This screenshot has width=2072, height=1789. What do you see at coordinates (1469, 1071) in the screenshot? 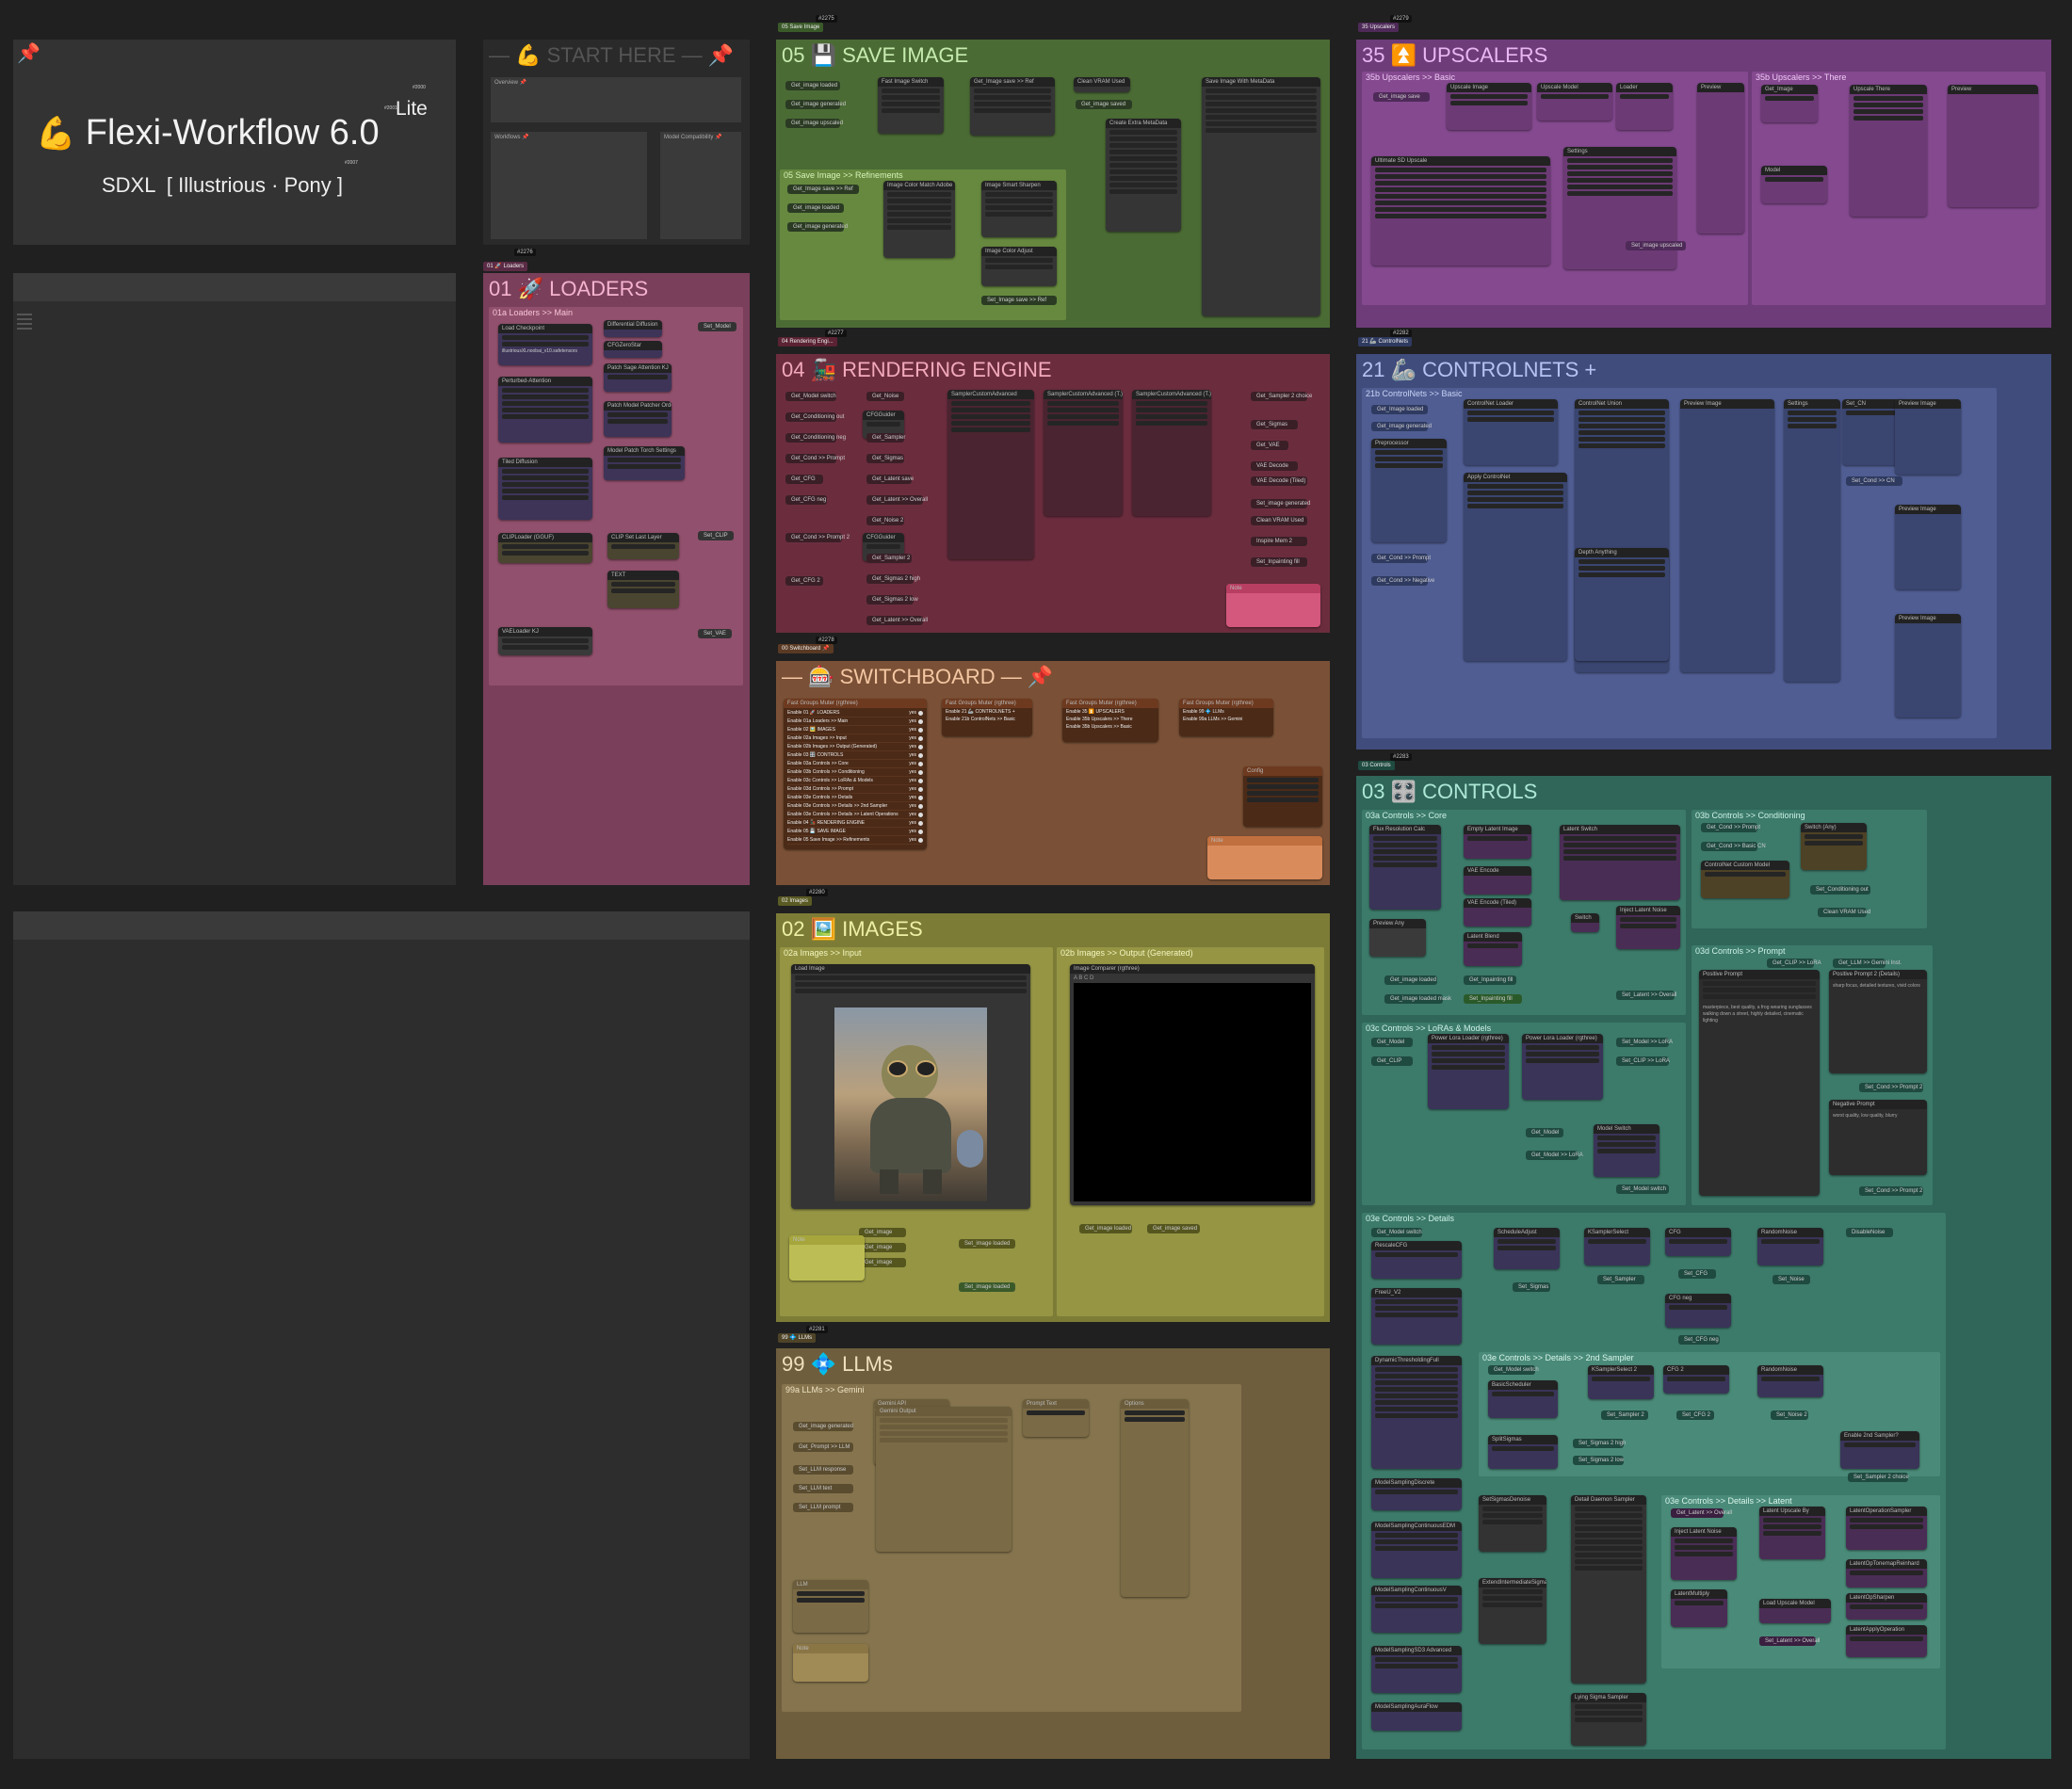
I see `node-power-lora-1: Power Lora Loader (rgthree)` at bounding box center [1469, 1071].